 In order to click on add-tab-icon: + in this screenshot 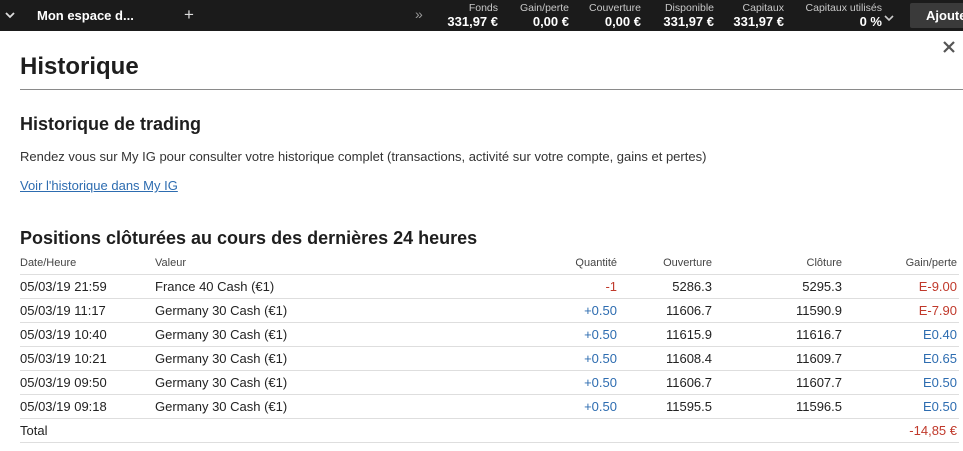, I will do `click(189, 15)`.